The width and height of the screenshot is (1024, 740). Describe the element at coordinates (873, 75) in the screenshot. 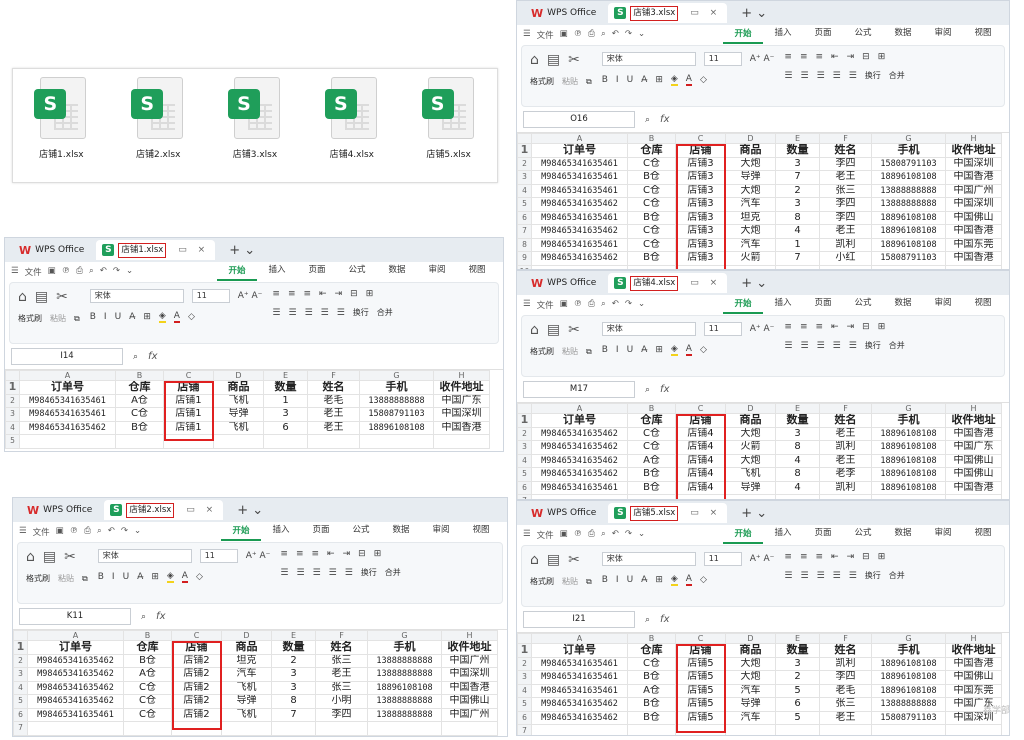

I see `wrap-text-button: 换行` at that location.